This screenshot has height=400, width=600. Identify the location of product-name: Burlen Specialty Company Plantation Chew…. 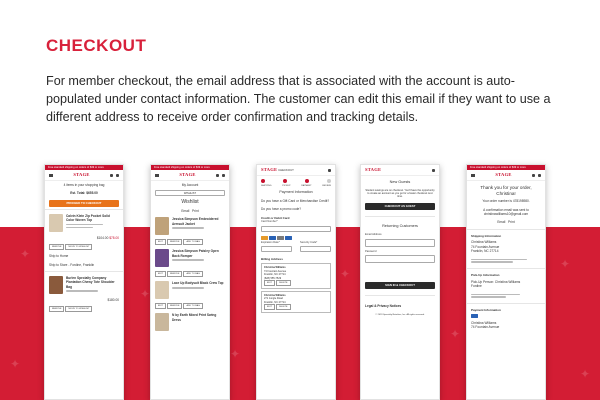
(92, 282).